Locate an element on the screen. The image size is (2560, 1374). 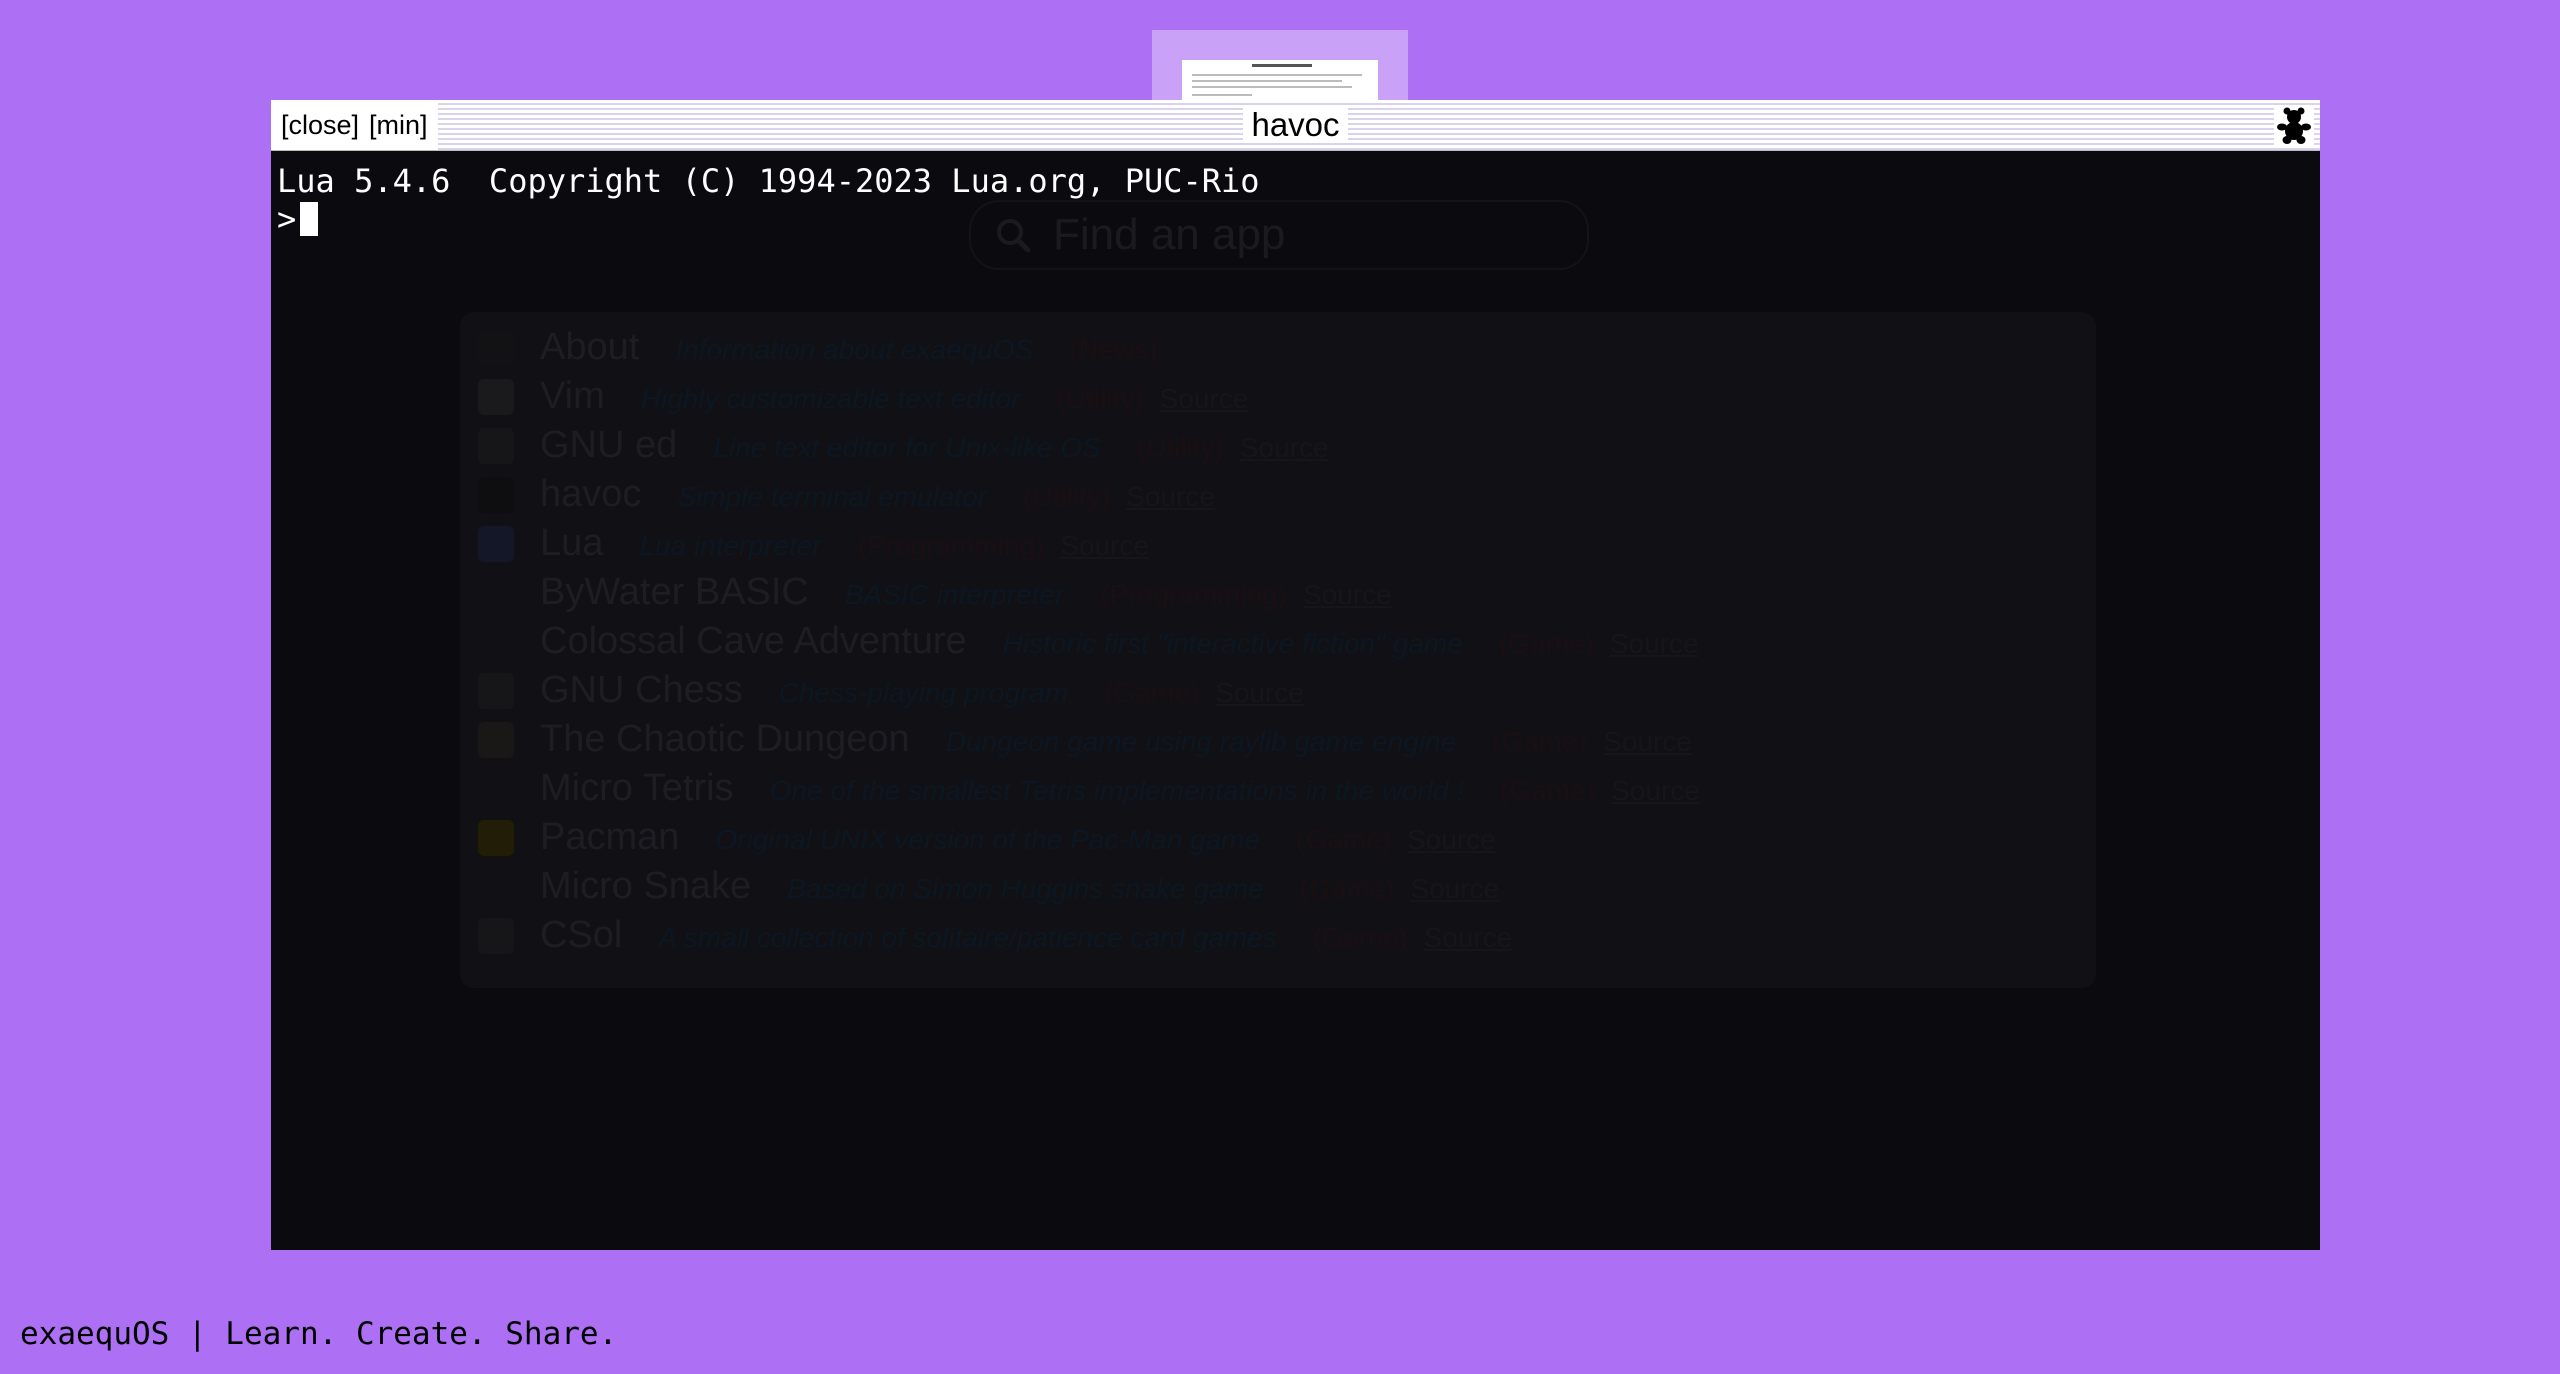
app-name: Micro Snake is located at coordinates (646, 886).